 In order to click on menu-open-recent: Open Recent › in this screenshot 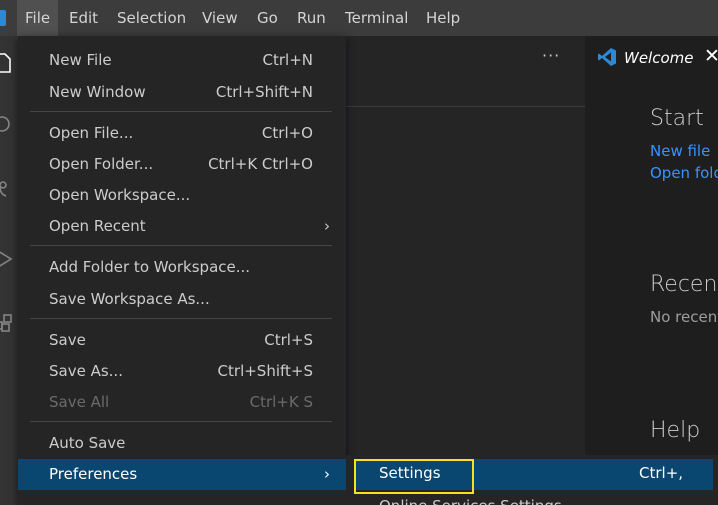, I will do `click(182, 226)`.